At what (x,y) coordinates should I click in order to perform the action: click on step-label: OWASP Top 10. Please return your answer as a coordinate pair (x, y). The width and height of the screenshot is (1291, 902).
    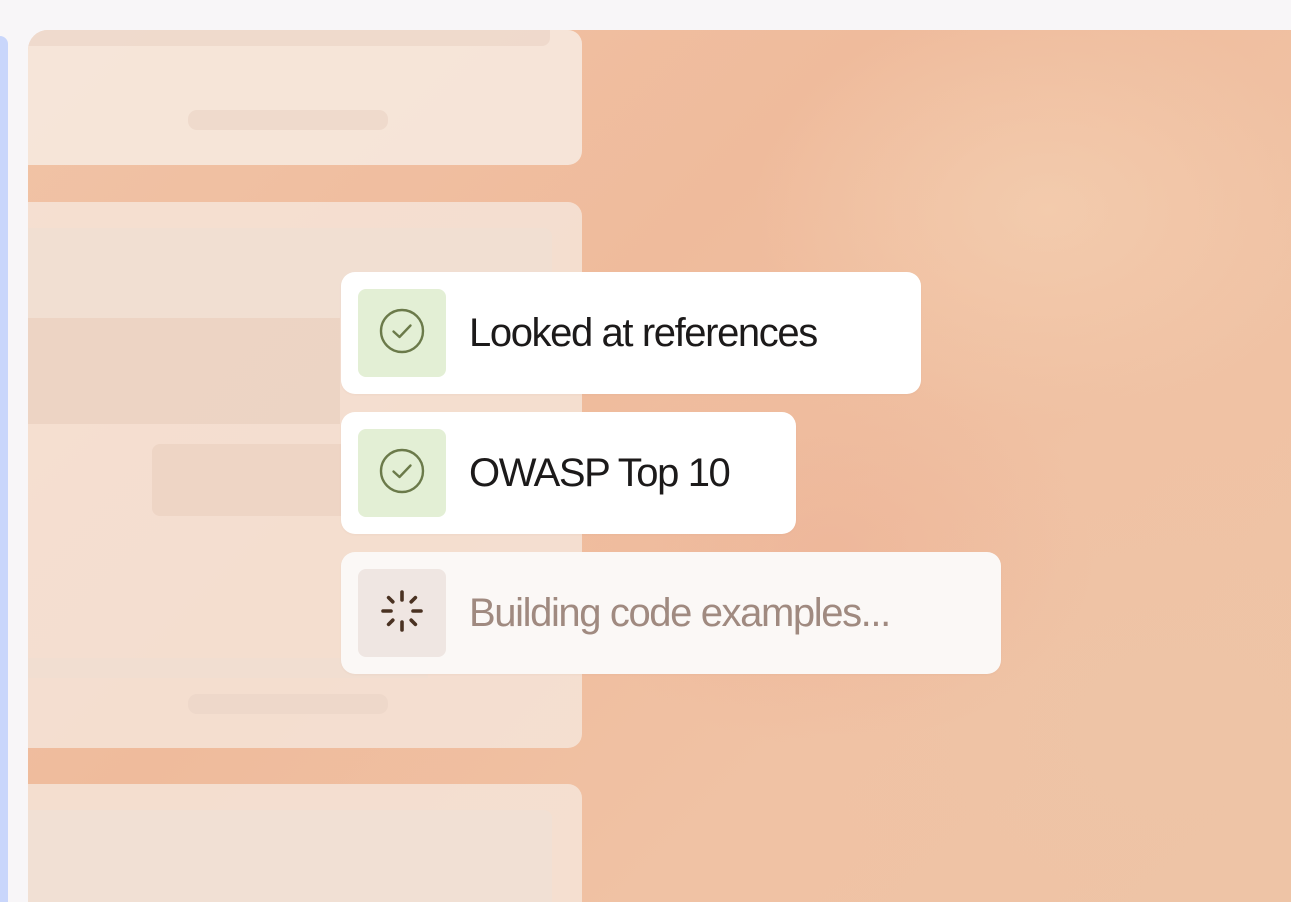
    Looking at the image, I should click on (600, 472).